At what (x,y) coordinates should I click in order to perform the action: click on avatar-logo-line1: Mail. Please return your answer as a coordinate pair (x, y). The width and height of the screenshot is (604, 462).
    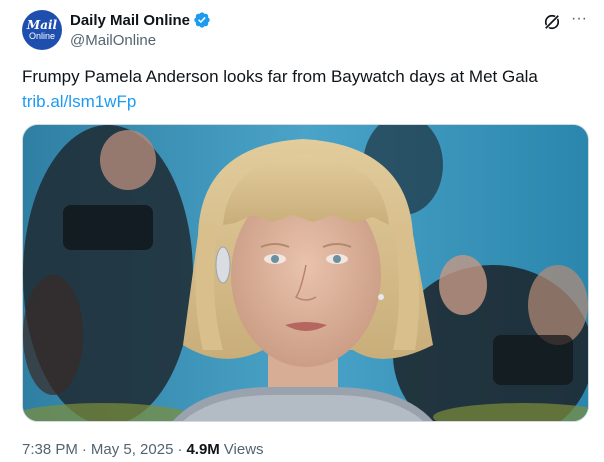
    Looking at the image, I should click on (42, 25).